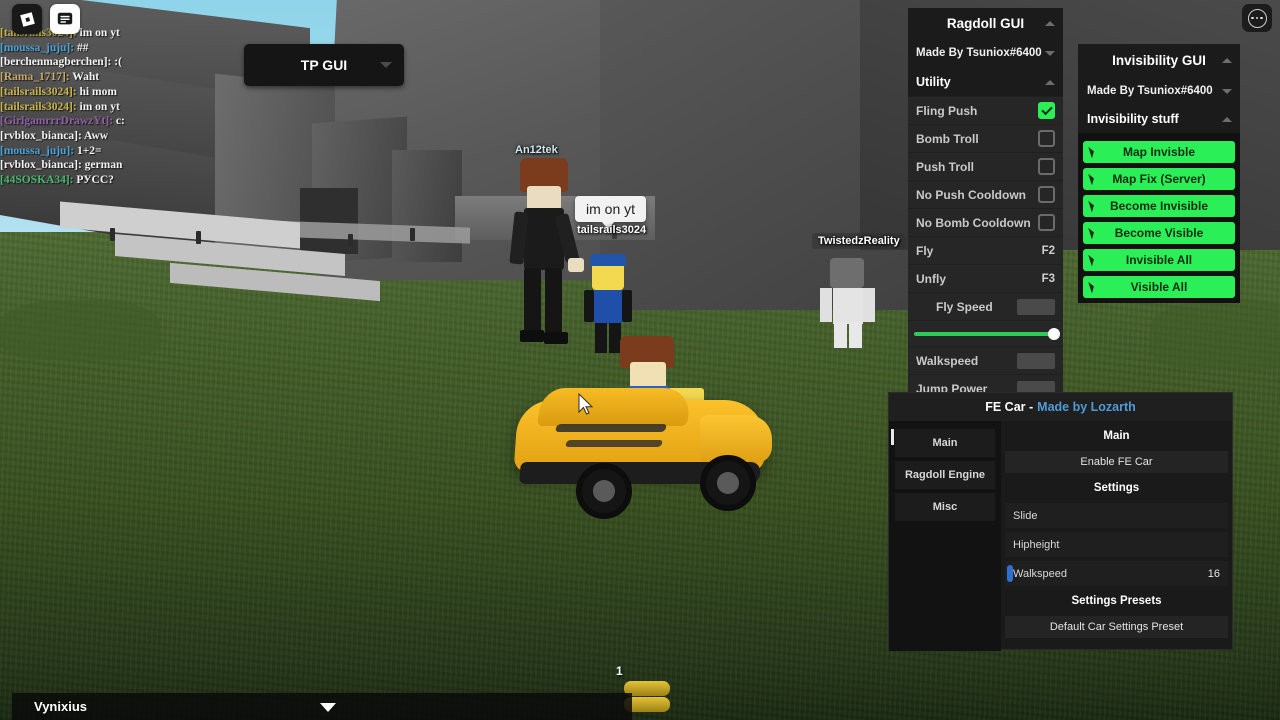 This screenshot has width=1280, height=720. Describe the element at coordinates (1159, 119) in the screenshot. I see `invisibility-gui-section: Invisibility stuff` at that location.